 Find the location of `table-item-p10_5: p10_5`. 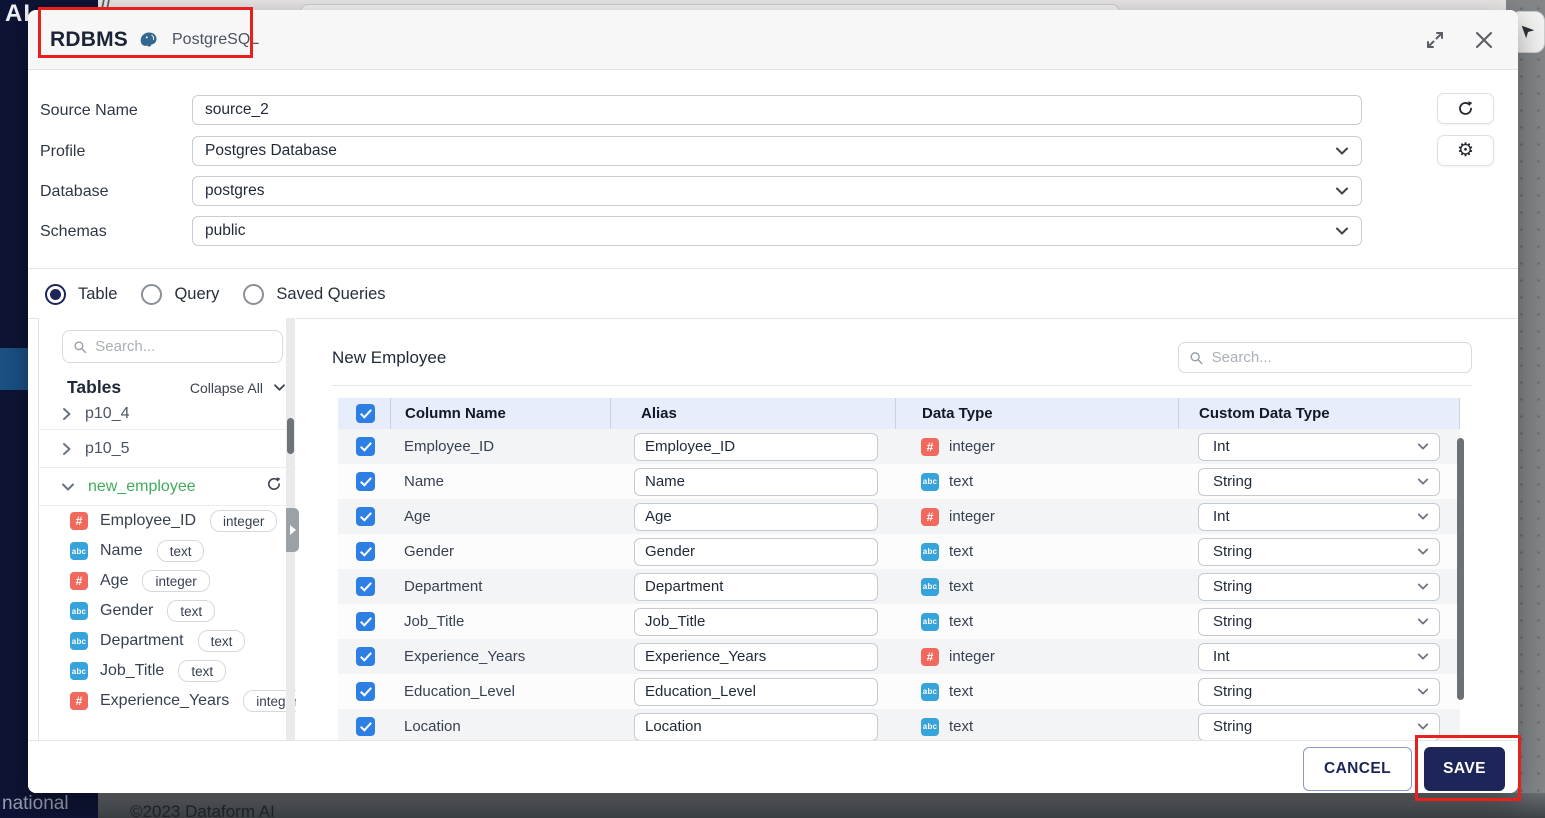

table-item-p10_5: p10_5 is located at coordinates (167, 449).